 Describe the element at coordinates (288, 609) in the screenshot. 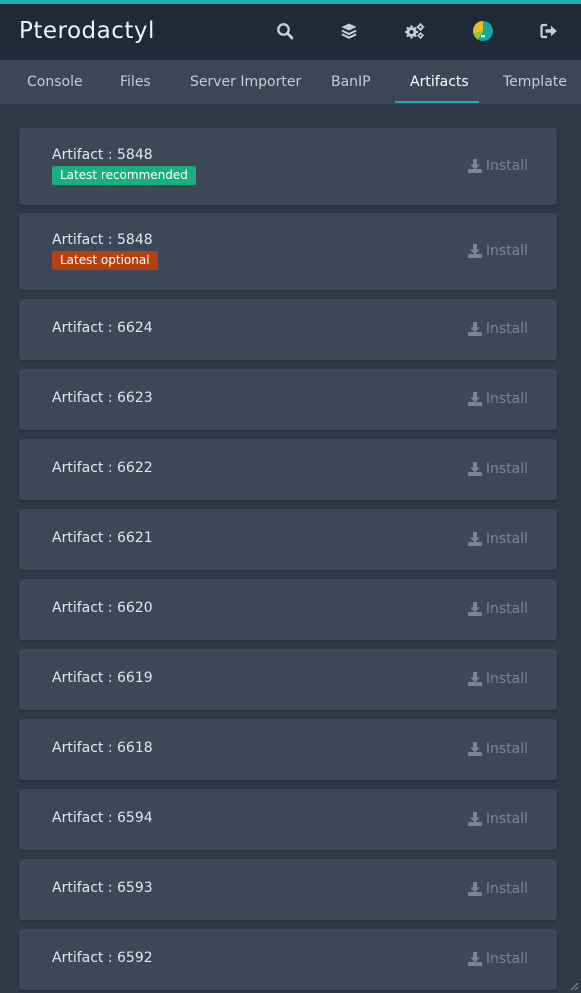

I see `artifact-card: Artifact : 6620 Install` at that location.